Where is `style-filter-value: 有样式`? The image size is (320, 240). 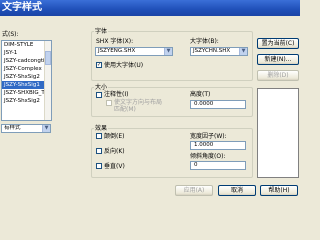
style-filter-value: 有样式 is located at coordinates (12, 128).